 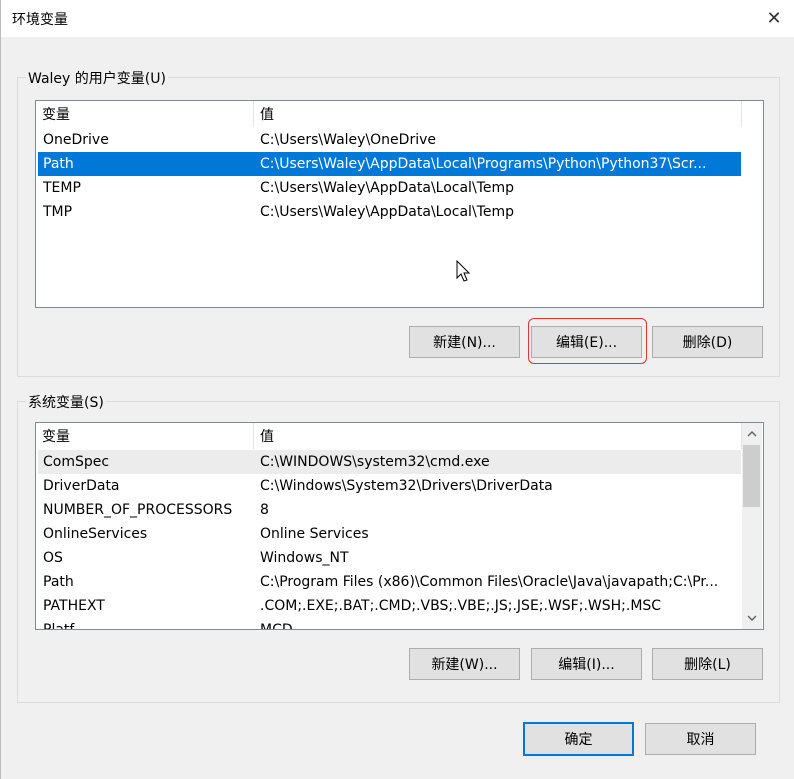 I want to click on variable-name: NUMBER_OF_PROCESSORS, so click(x=138, y=510).